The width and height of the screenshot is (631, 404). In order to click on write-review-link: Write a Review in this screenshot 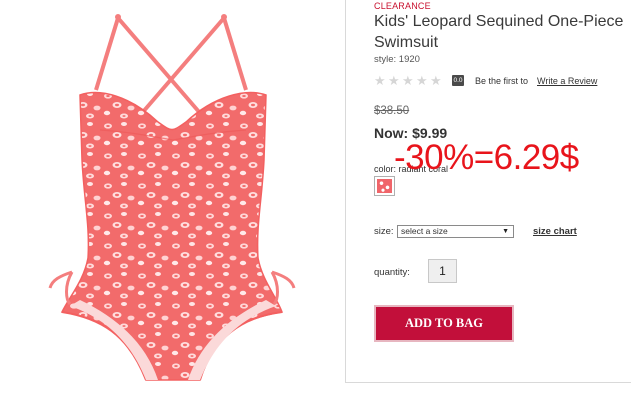, I will do `click(567, 81)`.